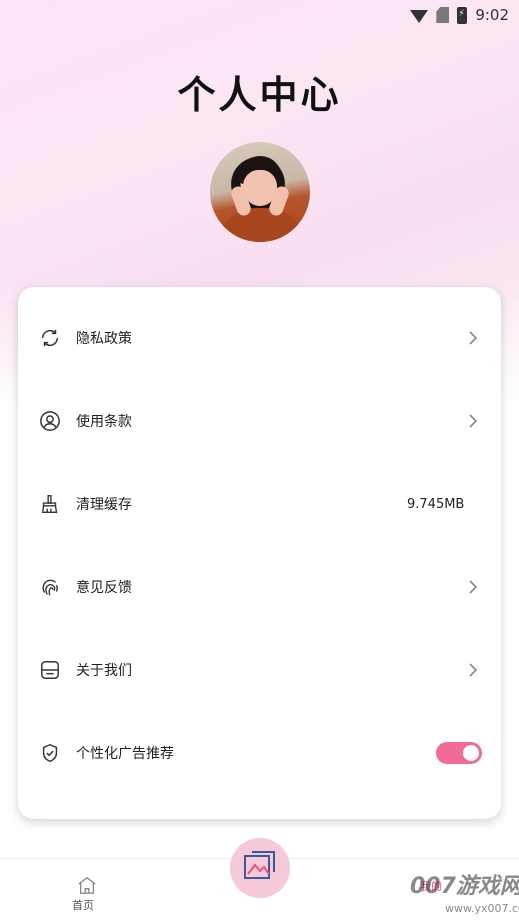 Image resolution: width=519 pixels, height=922 pixels. Describe the element at coordinates (50, 670) in the screenshot. I see `info-box-icon` at that location.